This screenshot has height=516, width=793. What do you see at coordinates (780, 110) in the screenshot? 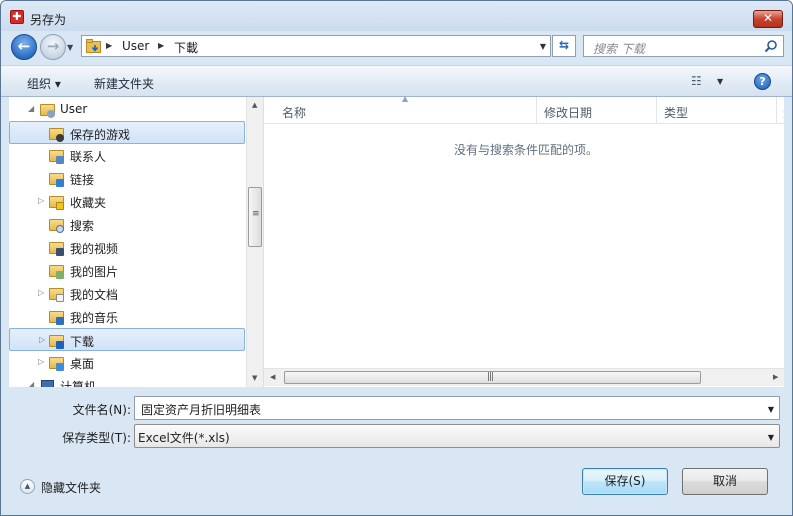
I see `column-header-size: 大` at bounding box center [780, 110].